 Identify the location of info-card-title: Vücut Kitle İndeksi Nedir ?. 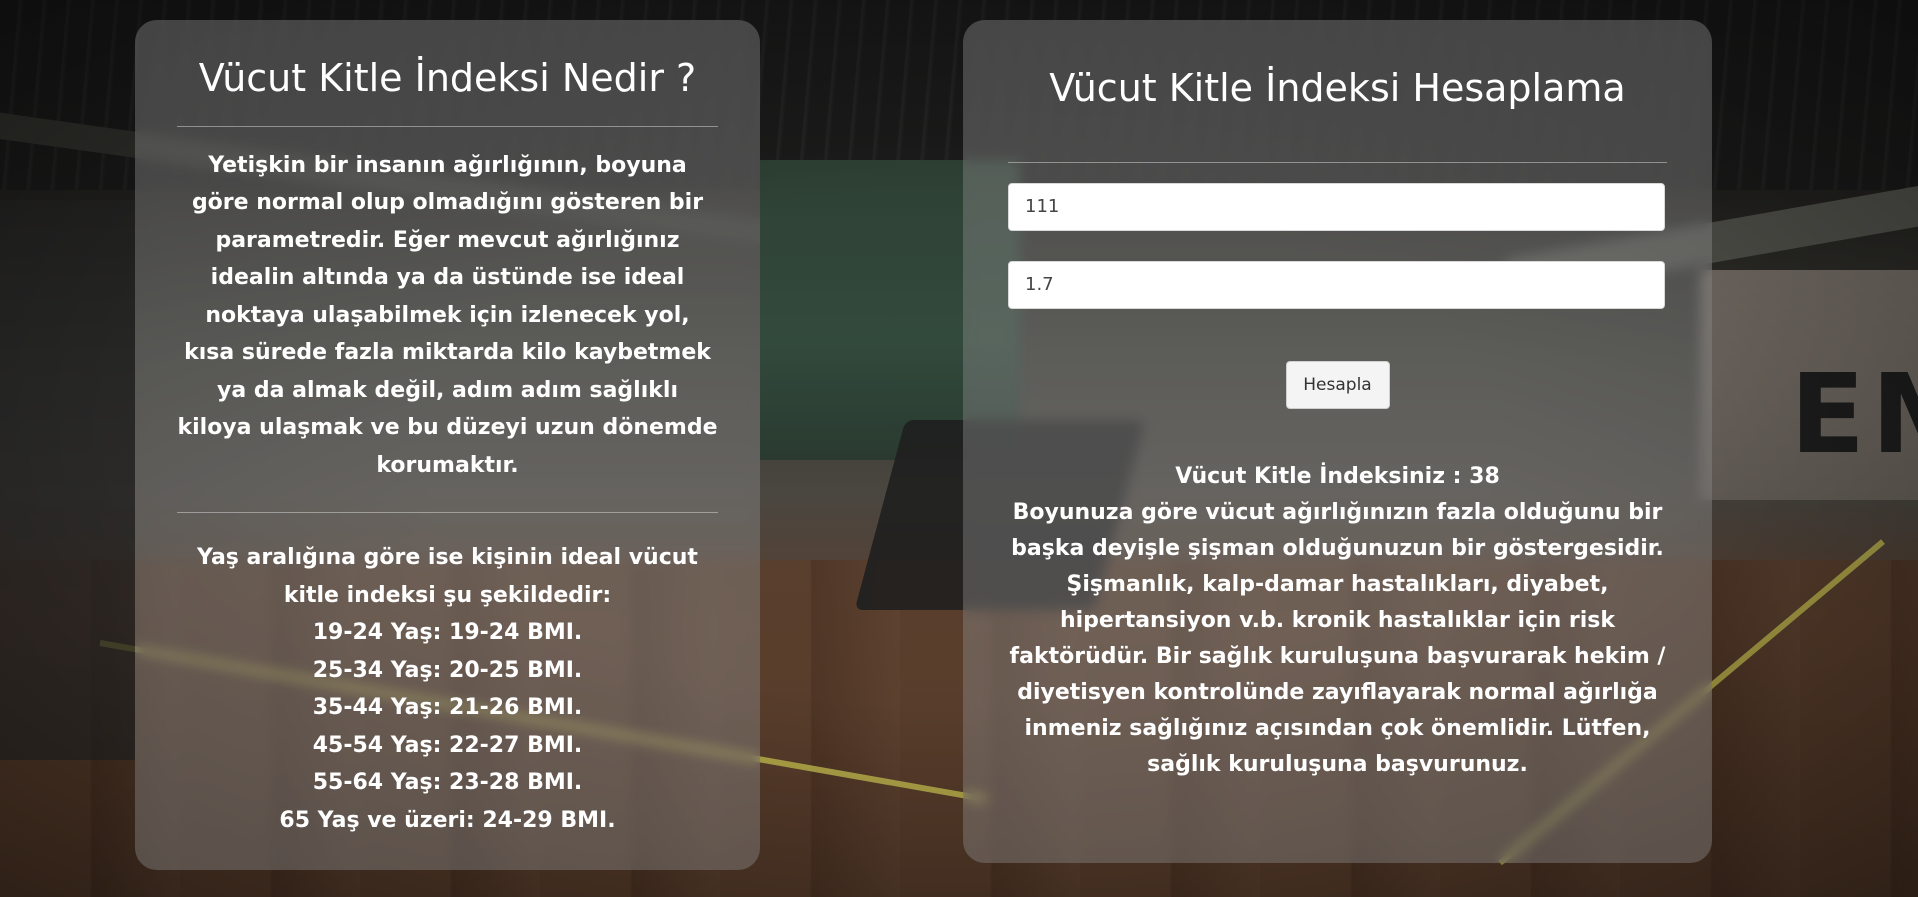
(447, 78).